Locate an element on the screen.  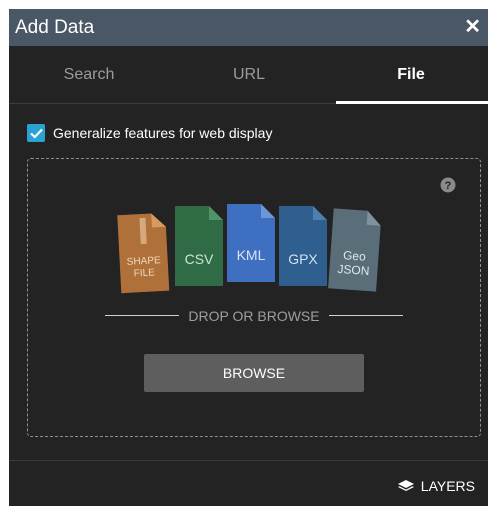
geojson-label-line2: JSON is located at coordinates (353, 270).